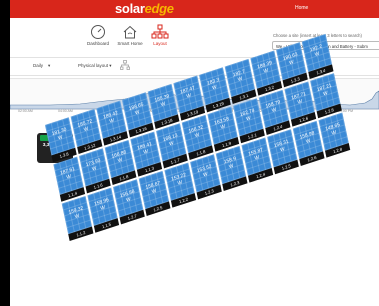 This screenshot has height=306, width=379. I want to click on nav-dashboard-label: Dashboard, so click(97, 43).